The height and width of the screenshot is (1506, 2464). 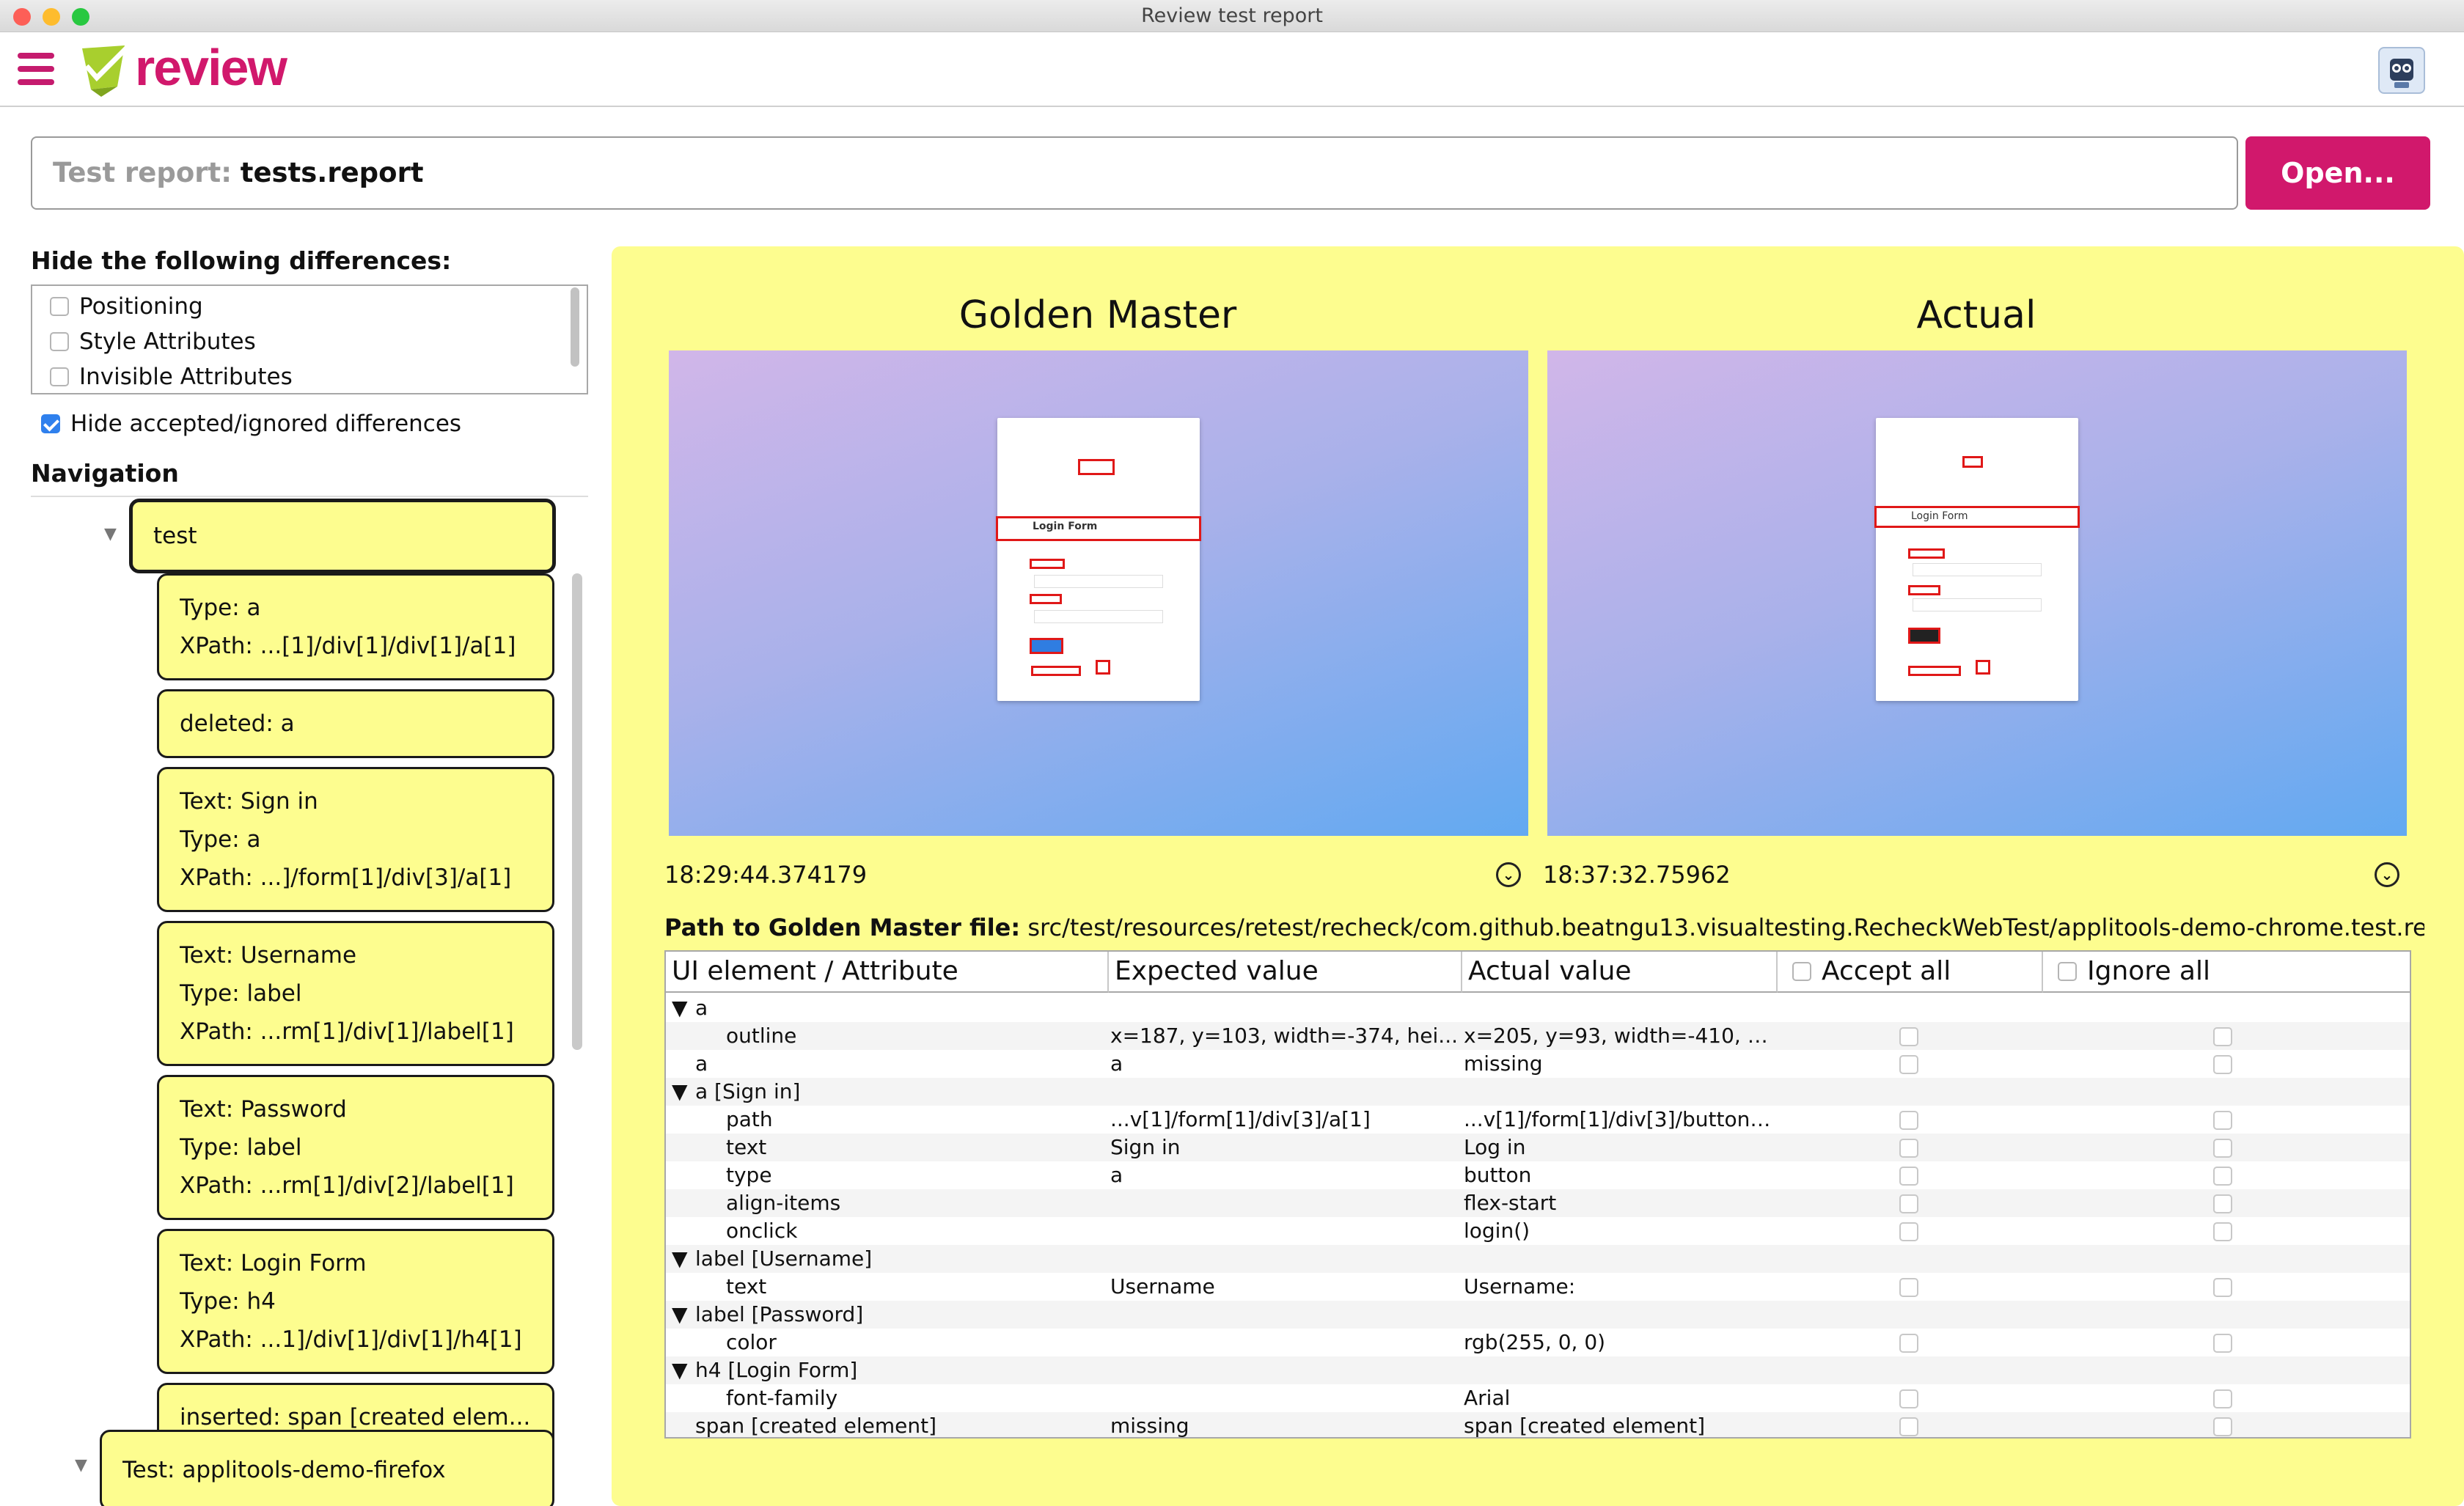 What do you see at coordinates (153, 341) in the screenshot?
I see `filter-style-attributes: Style Attributes` at bounding box center [153, 341].